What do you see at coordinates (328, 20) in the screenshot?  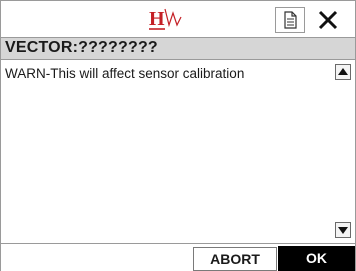 I see `close-button` at bounding box center [328, 20].